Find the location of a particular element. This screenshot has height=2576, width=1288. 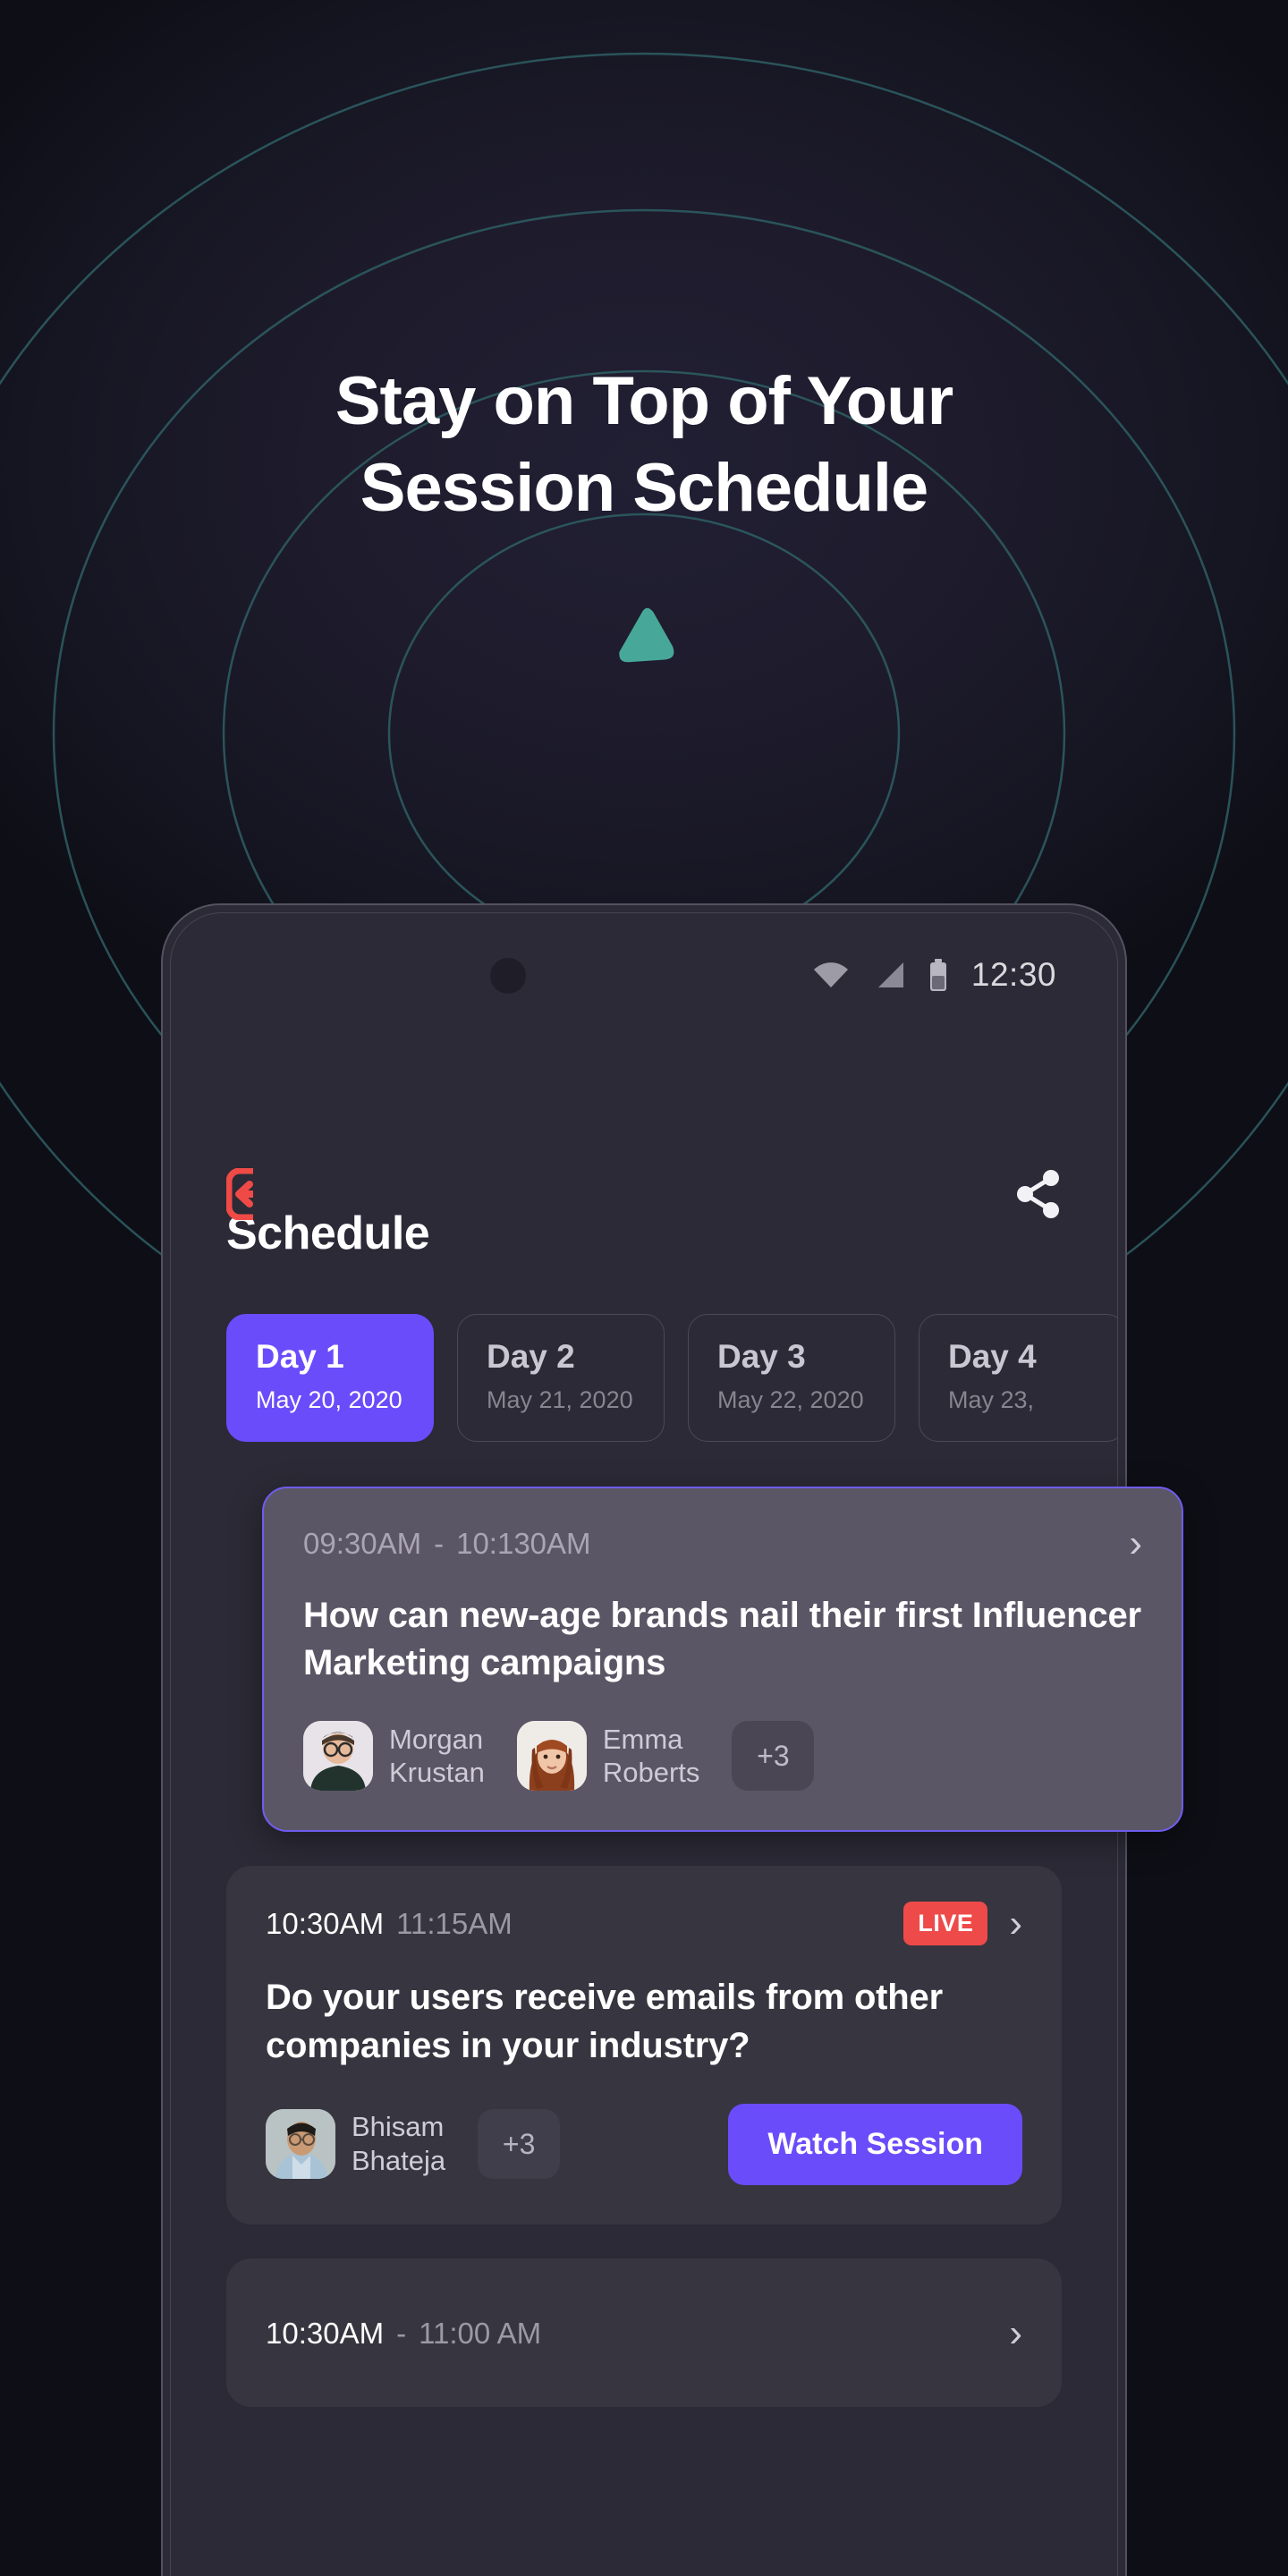

day-tab-4-date: May 23, is located at coordinates (991, 1399).